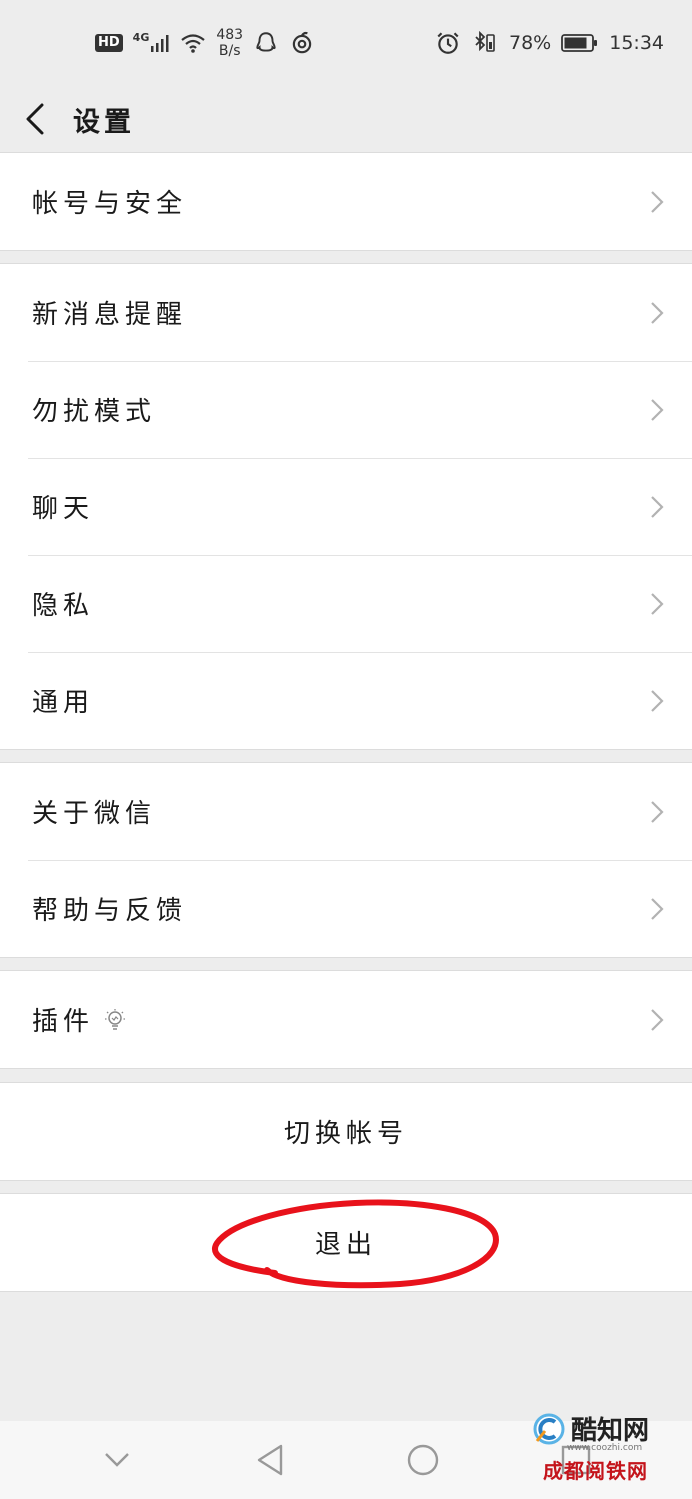 This screenshot has height=1499, width=692. I want to click on net-speed: 483 B/s, so click(229, 43).